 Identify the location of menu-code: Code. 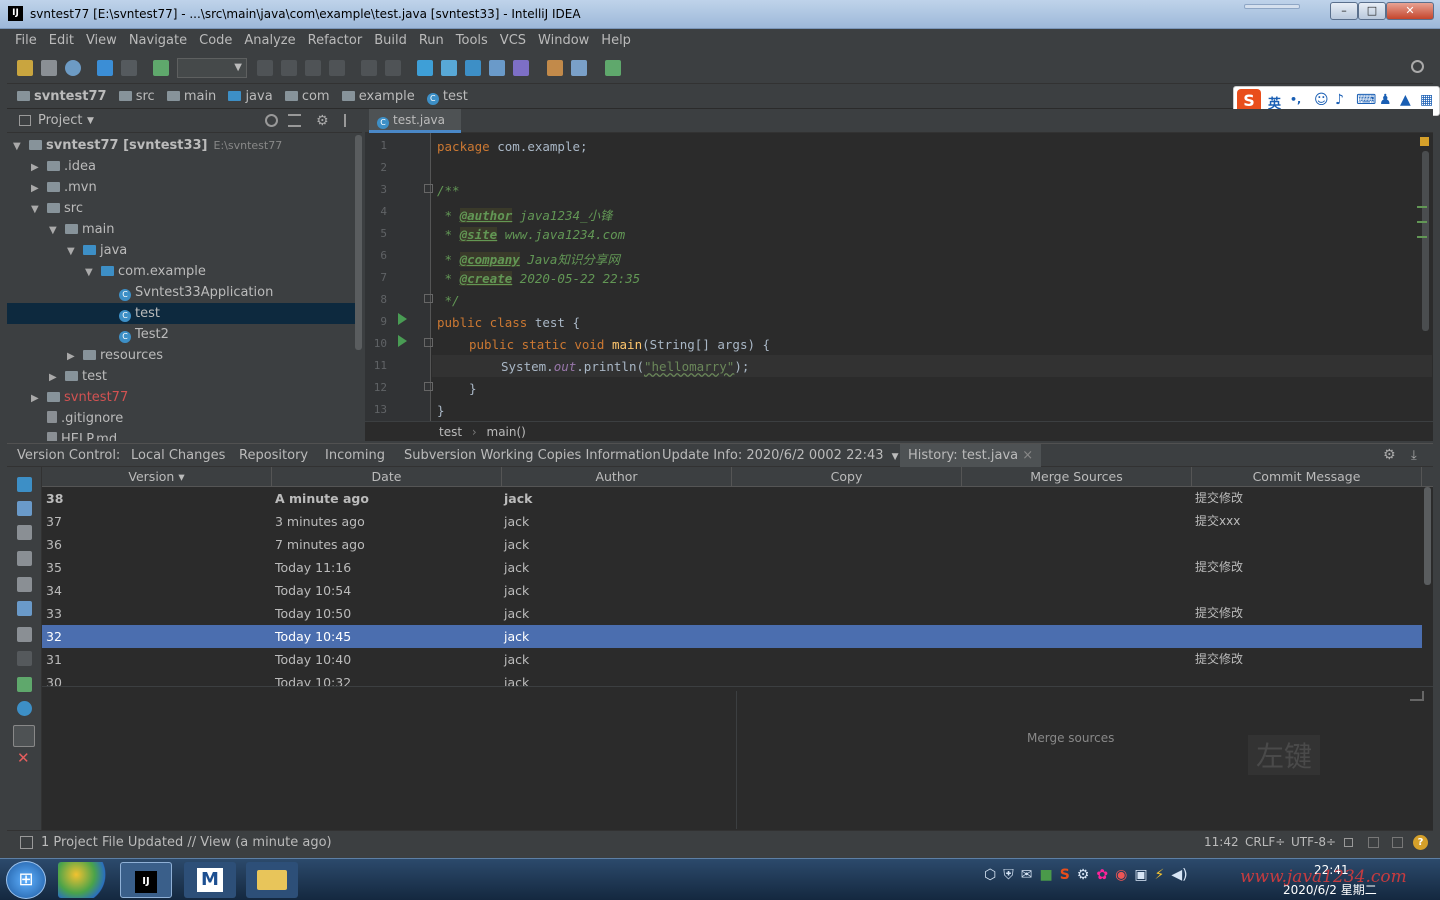
(215, 41).